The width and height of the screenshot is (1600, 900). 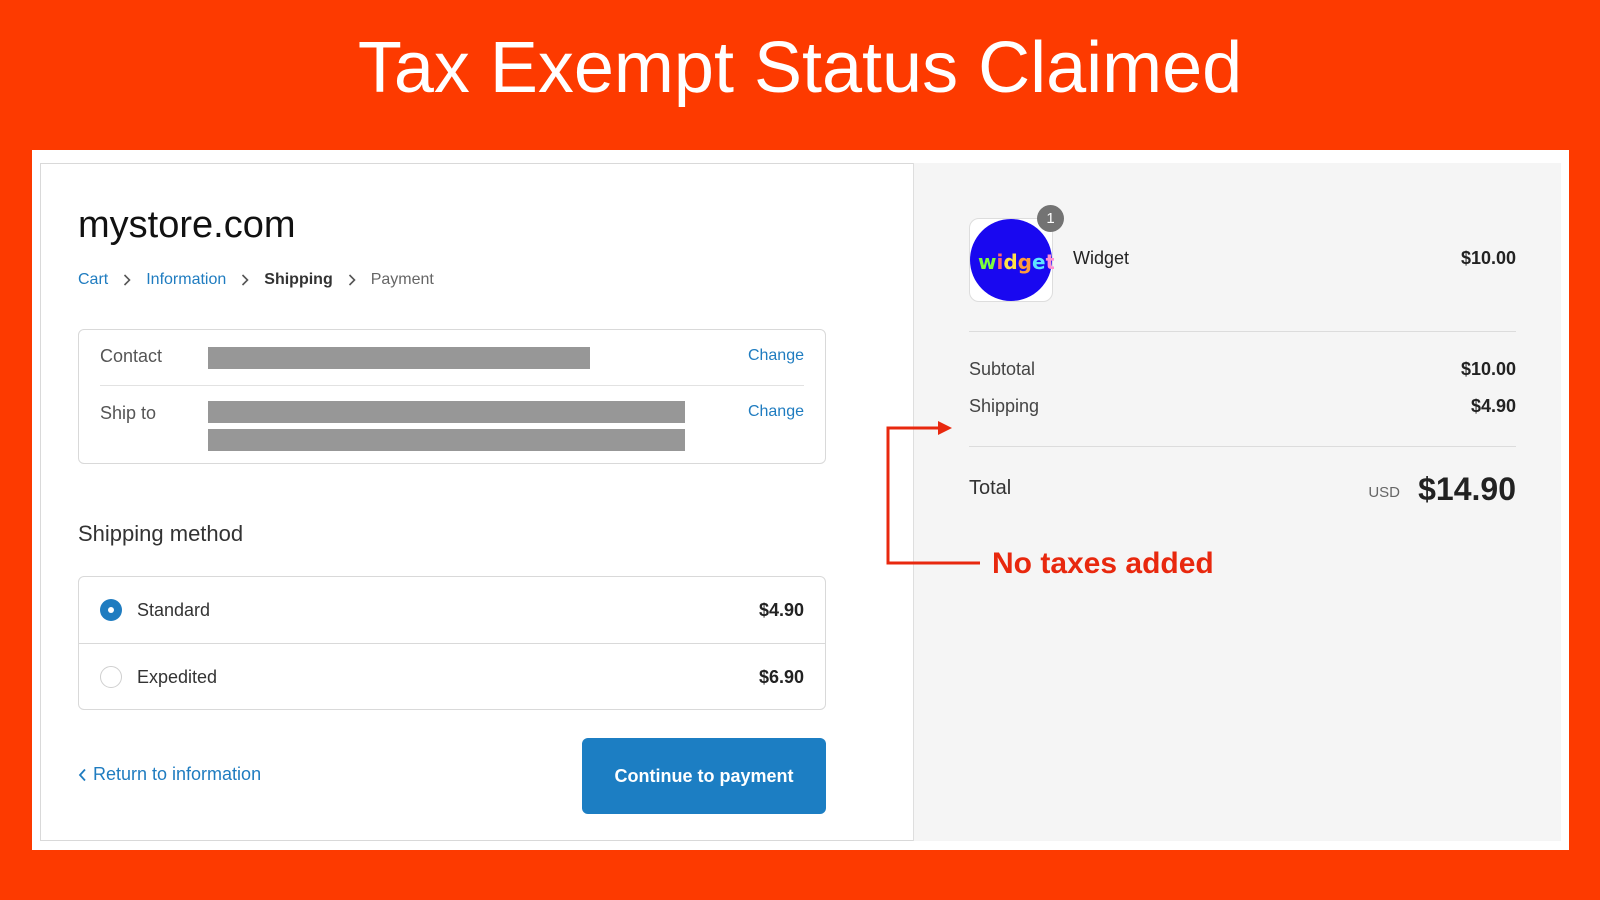 What do you see at coordinates (128, 413) in the screenshot?
I see `ship-to-label: Ship to` at bounding box center [128, 413].